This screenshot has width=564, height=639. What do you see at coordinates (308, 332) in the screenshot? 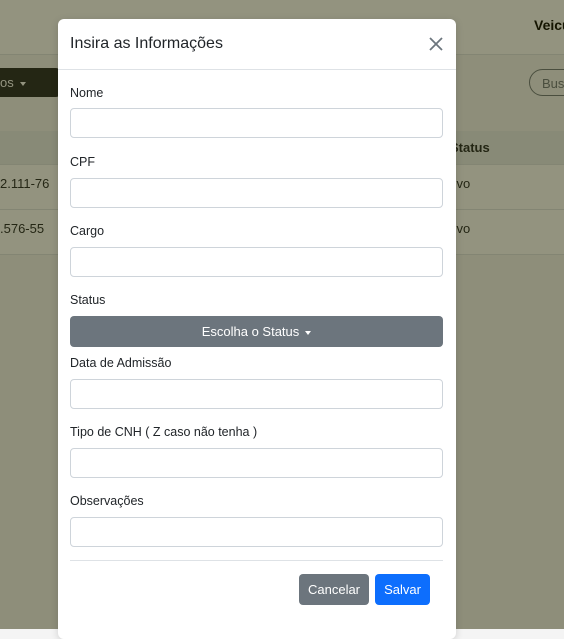
I see `caret-down-icon` at bounding box center [308, 332].